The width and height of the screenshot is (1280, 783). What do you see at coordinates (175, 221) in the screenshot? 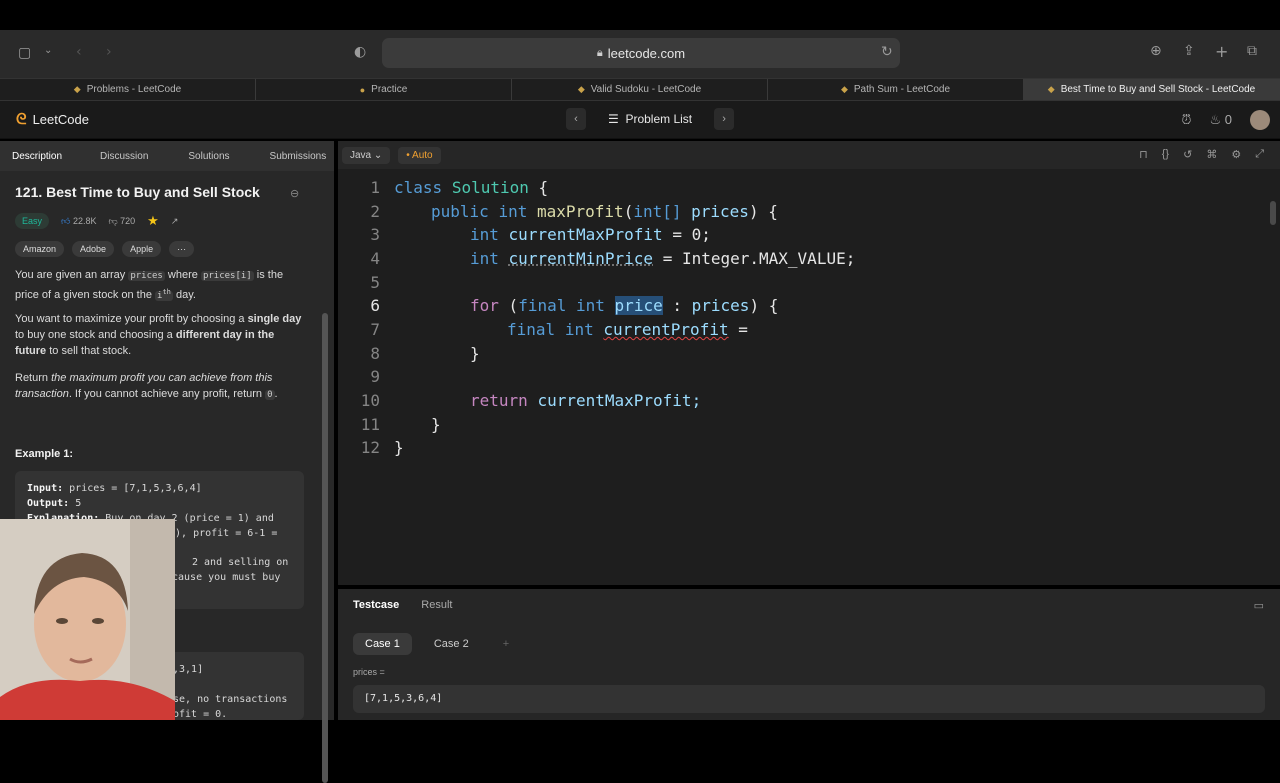
I see `share-icon: ↗` at bounding box center [175, 221].